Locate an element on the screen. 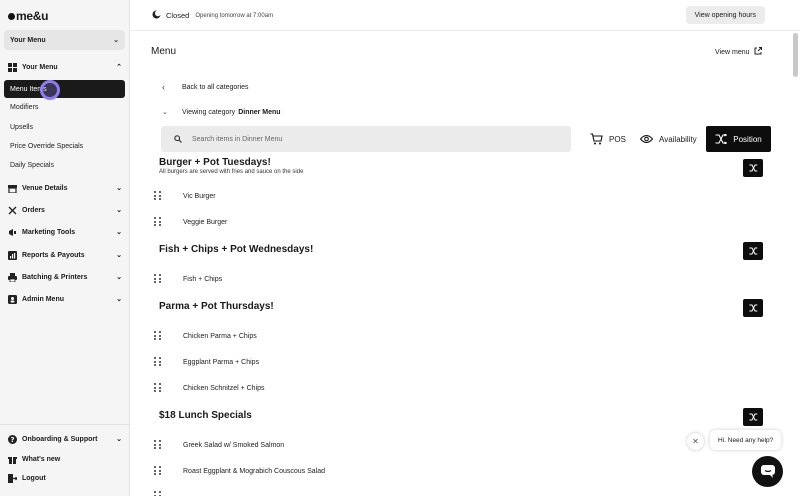 This screenshot has height=496, width=800. nav-modifiers: Modifiers is located at coordinates (24, 107).